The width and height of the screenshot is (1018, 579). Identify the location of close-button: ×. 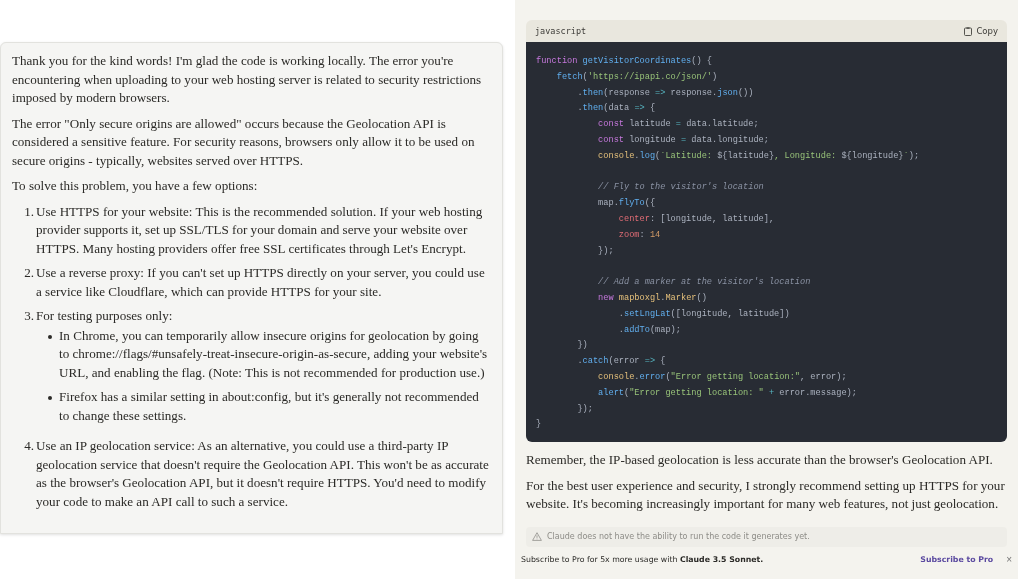
(1009, 559).